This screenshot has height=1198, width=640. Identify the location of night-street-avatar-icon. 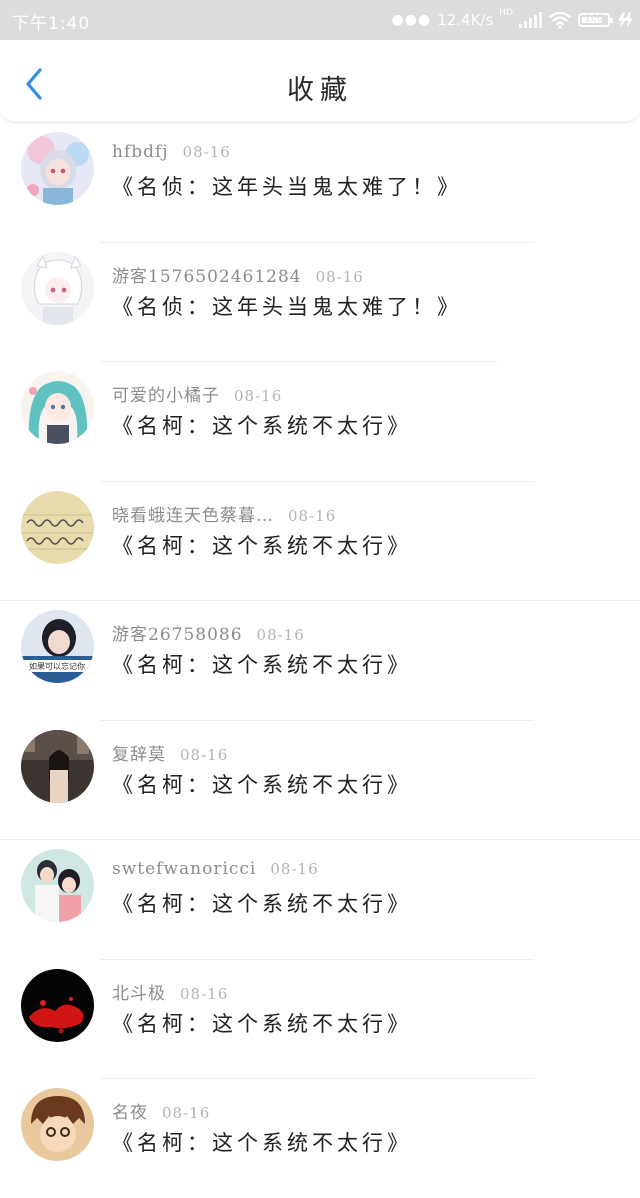
(57, 766).